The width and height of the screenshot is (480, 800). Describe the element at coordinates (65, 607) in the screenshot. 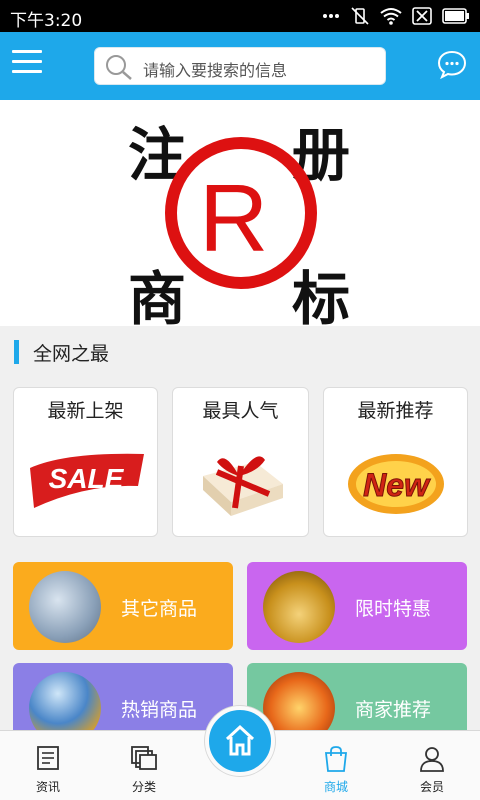

I see `money-lock-image` at that location.